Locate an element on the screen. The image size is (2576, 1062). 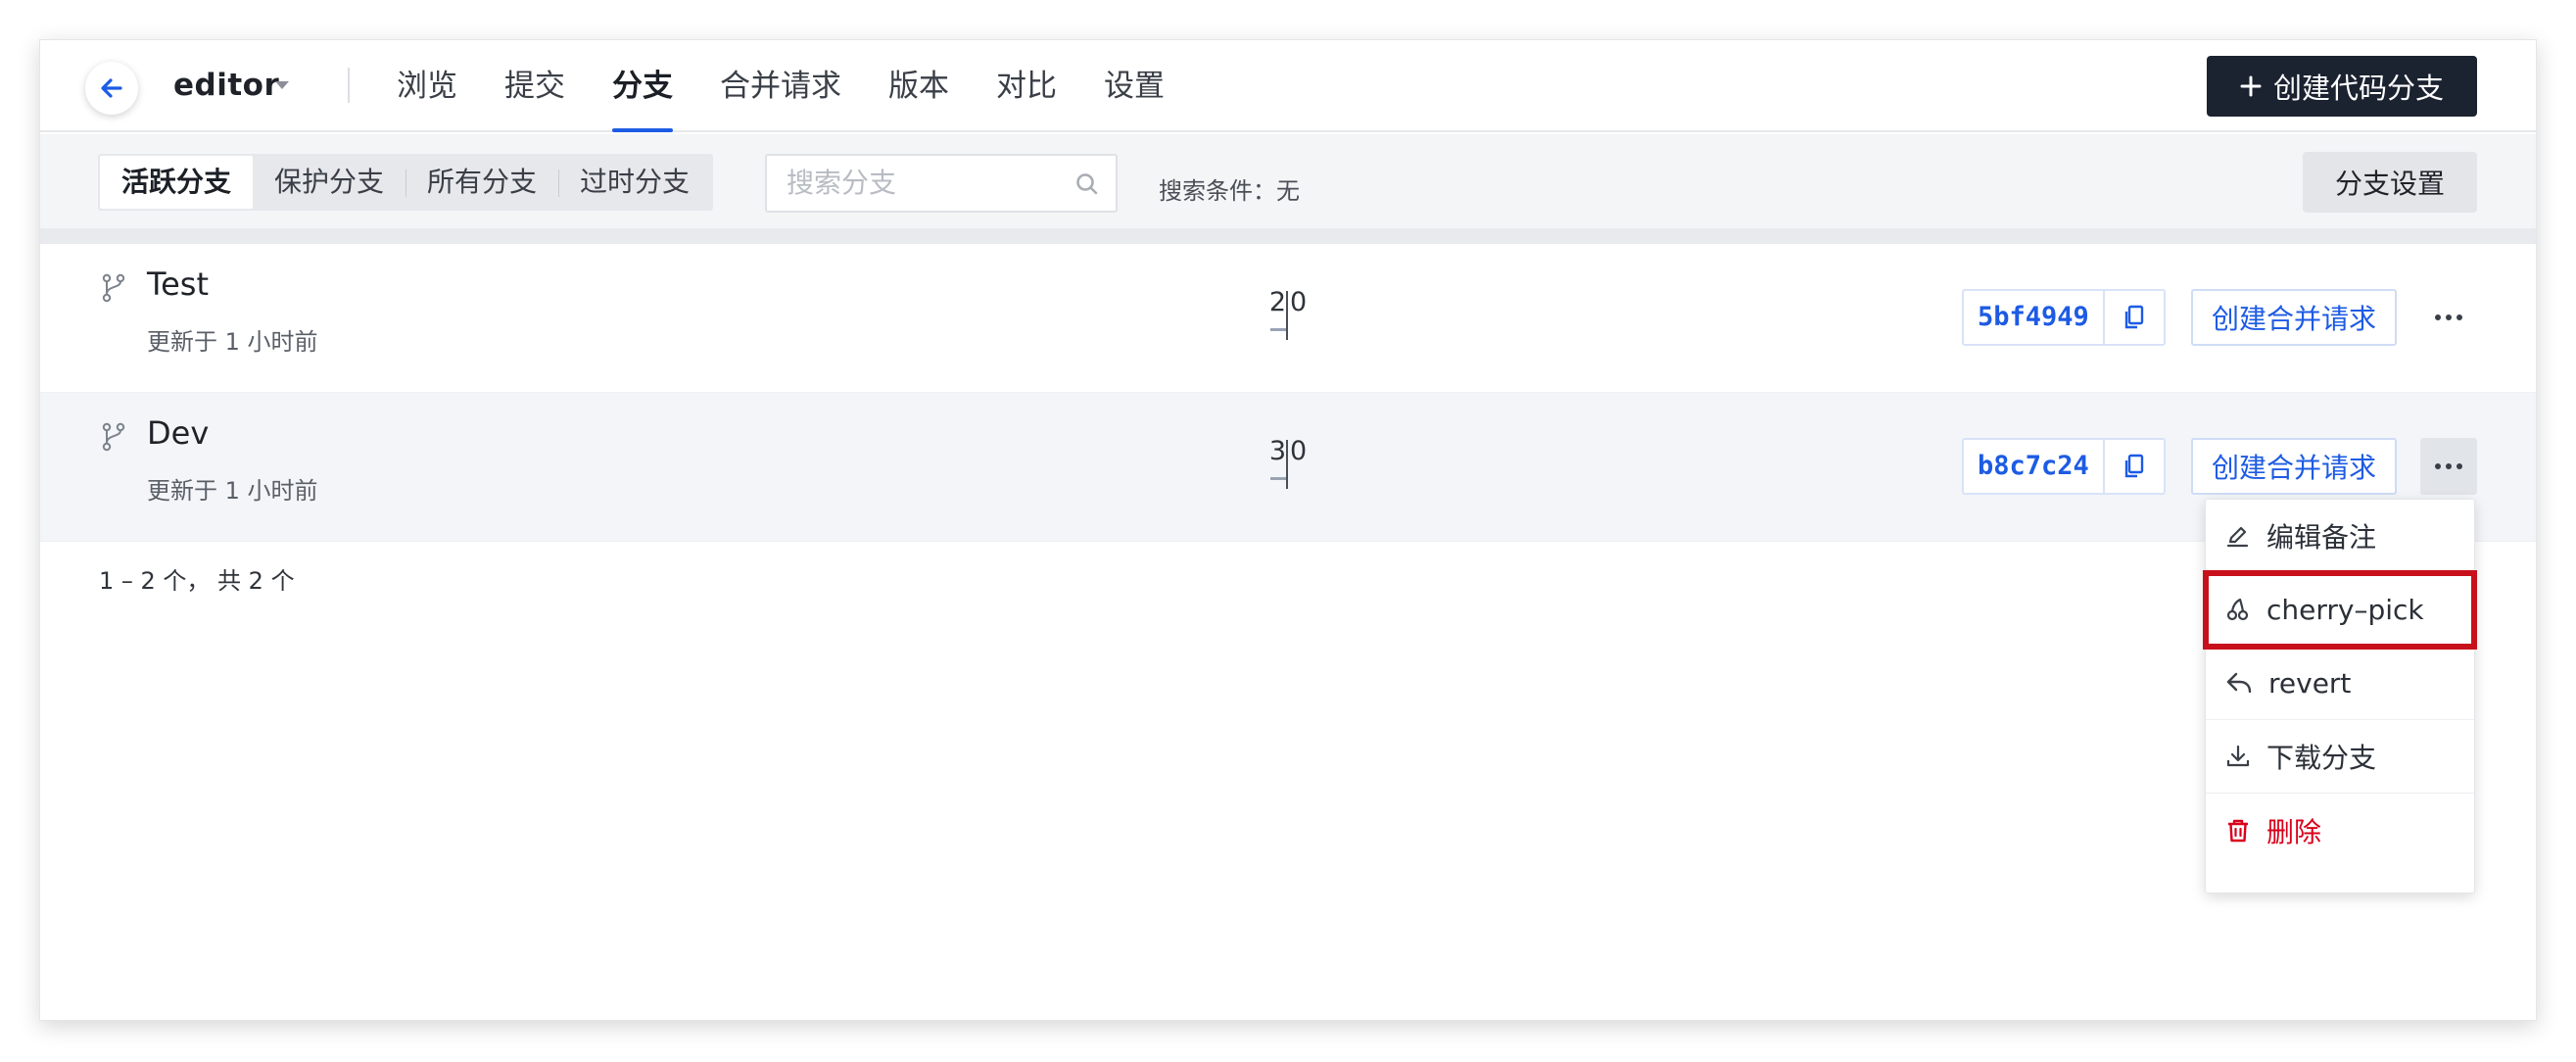
commit-sha-group: b8c7c24 is located at coordinates (2064, 466).